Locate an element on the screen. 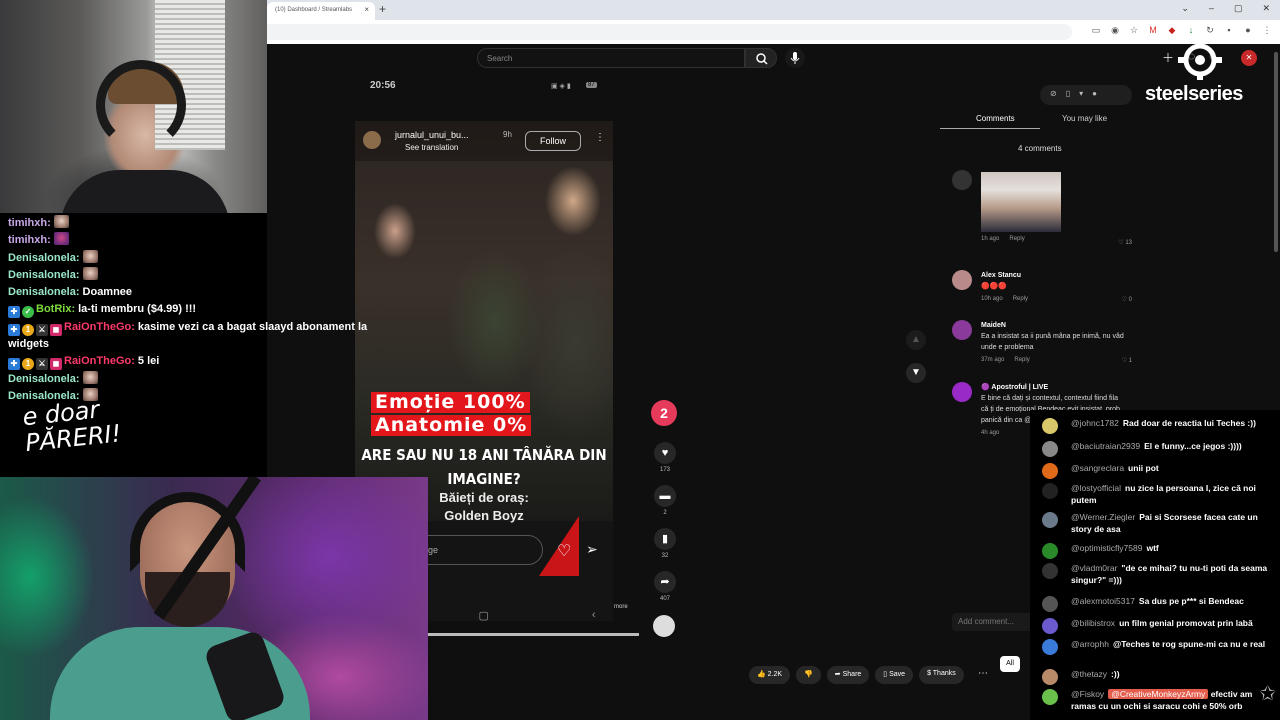 This screenshot has height=720, width=1280. sound-thumbnail is located at coordinates (664, 626).